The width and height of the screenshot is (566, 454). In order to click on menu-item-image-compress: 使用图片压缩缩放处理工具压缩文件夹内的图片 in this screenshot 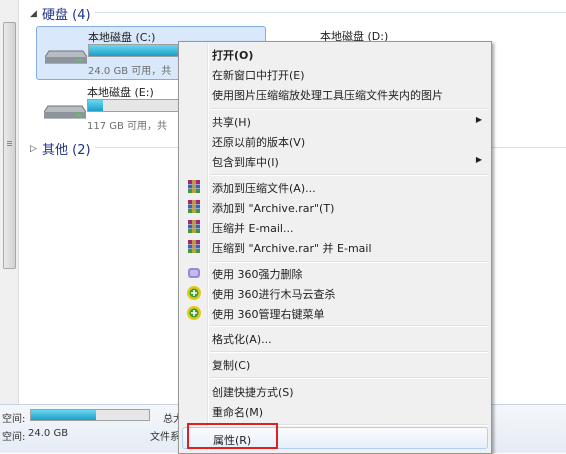, I will do `click(335, 94)`.